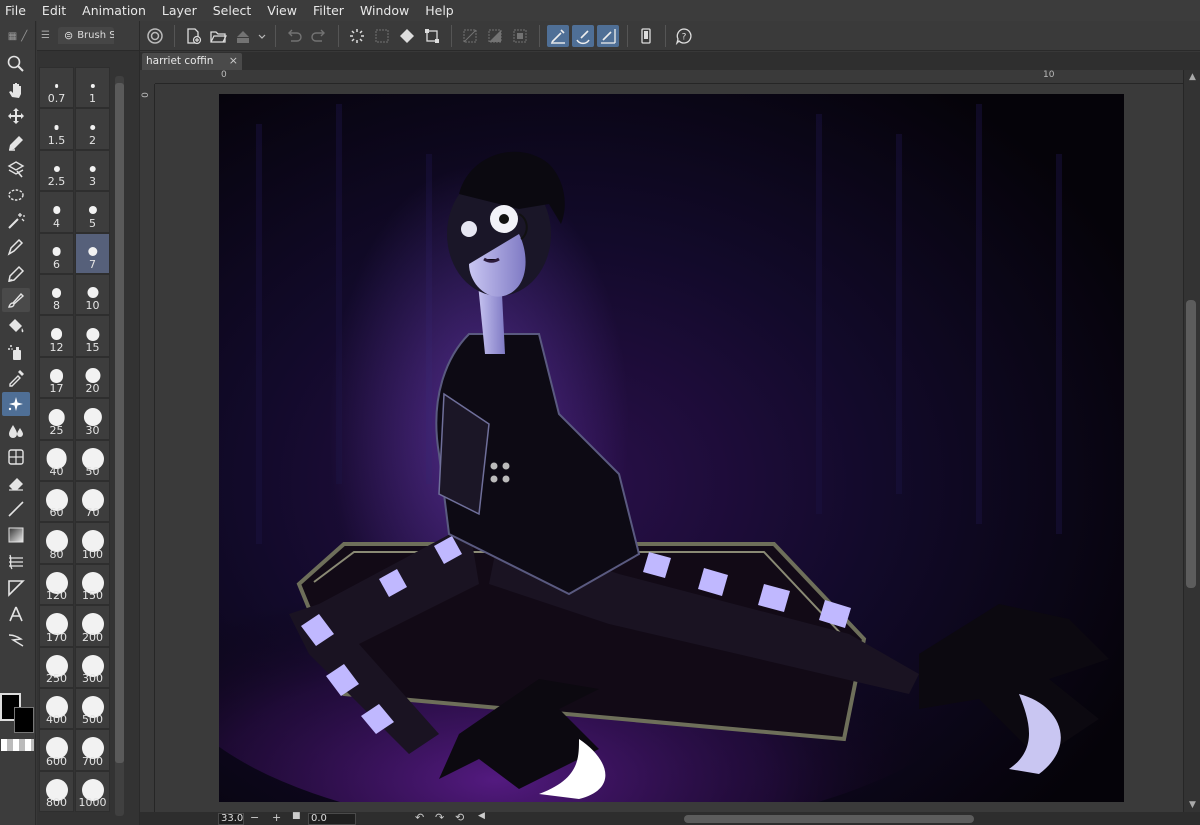 Image resolution: width=1200 pixels, height=825 pixels. Describe the element at coordinates (92, 88) in the screenshot. I see `brush-size-item: 1` at that location.